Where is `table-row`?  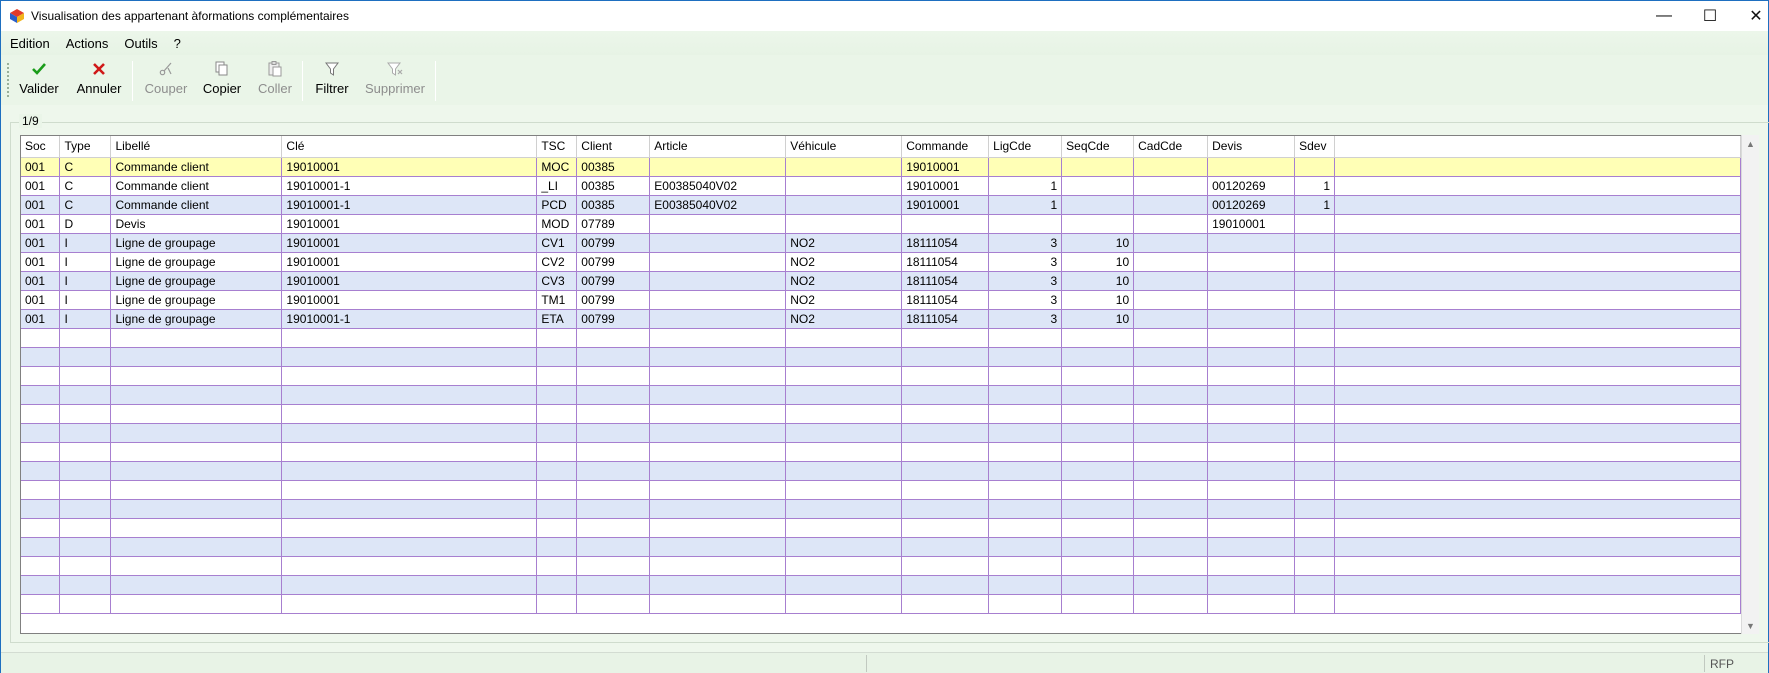 table-row is located at coordinates (881, 376).